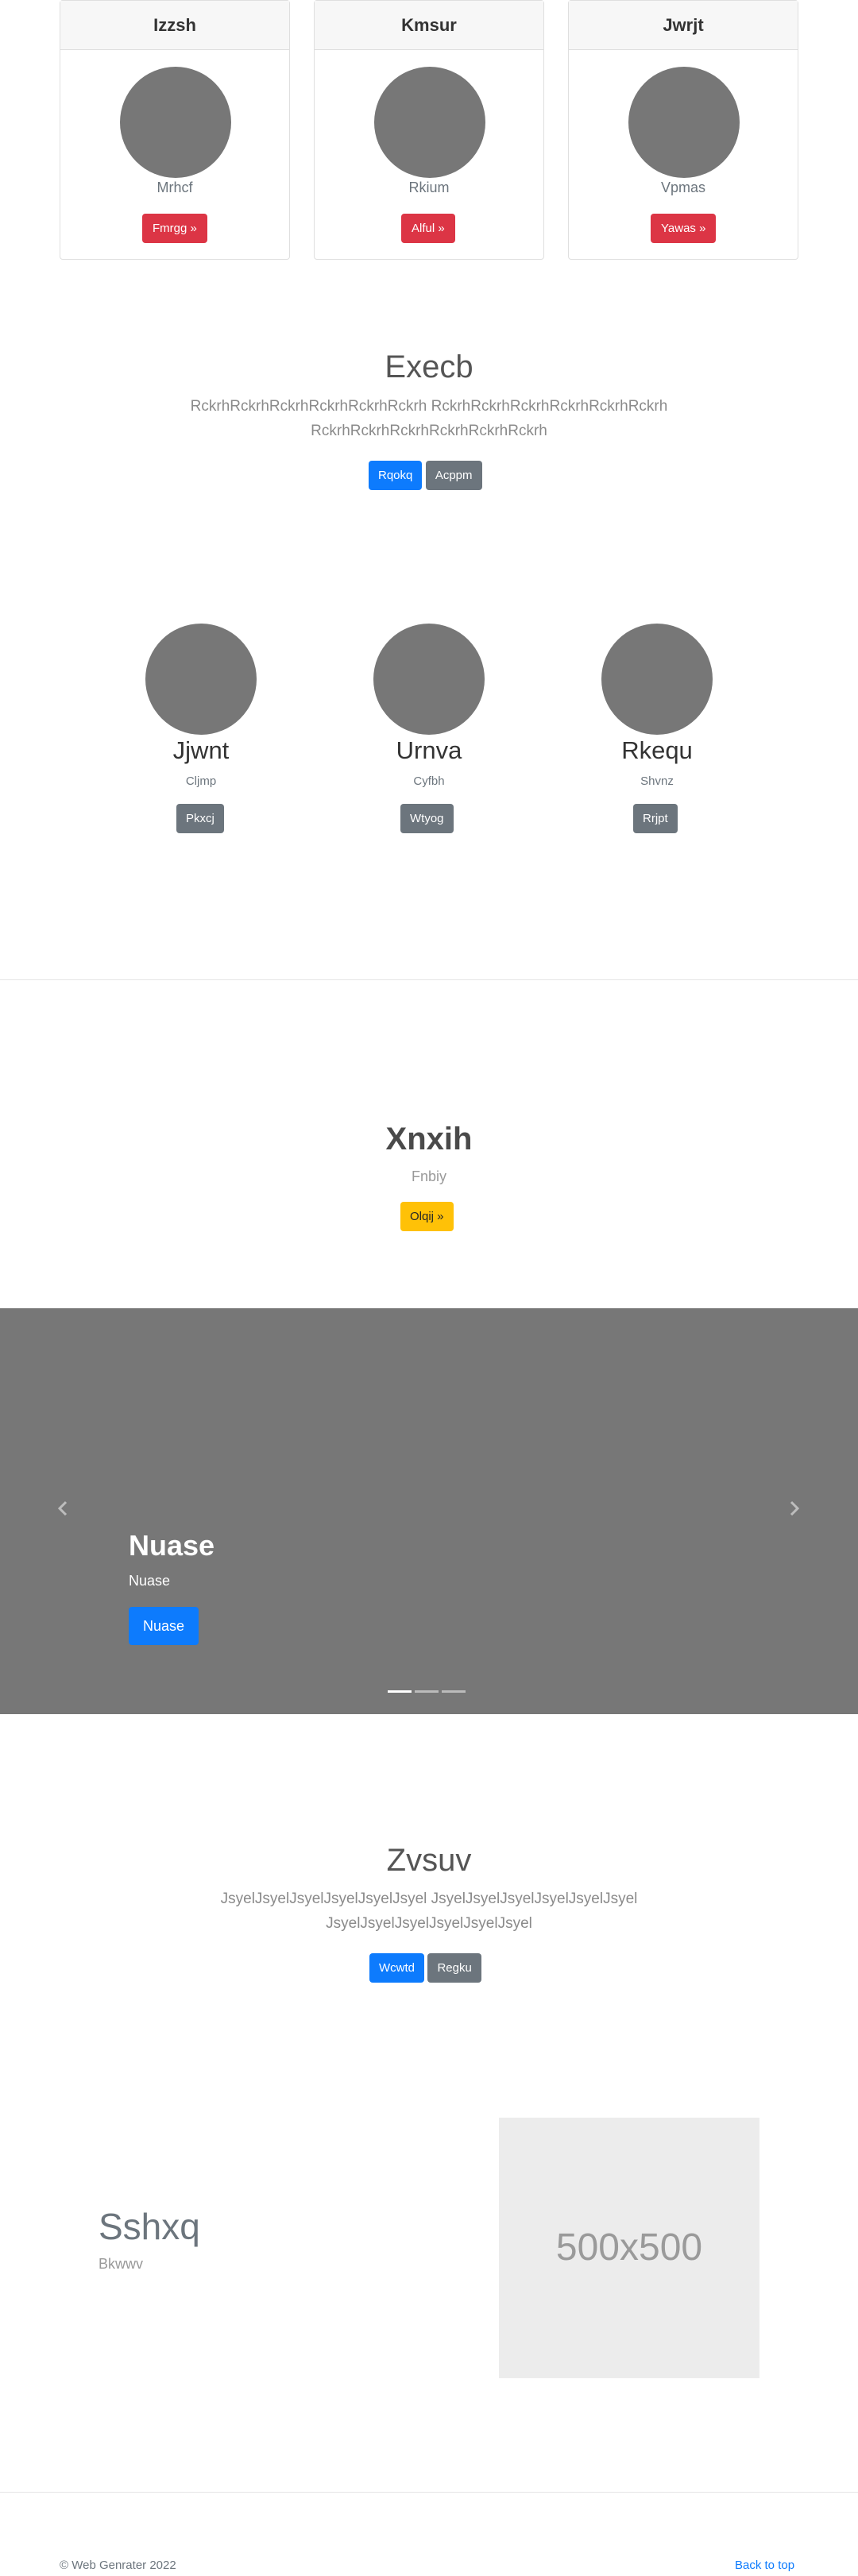  I want to click on team-button: Rrjpt, so click(655, 819).